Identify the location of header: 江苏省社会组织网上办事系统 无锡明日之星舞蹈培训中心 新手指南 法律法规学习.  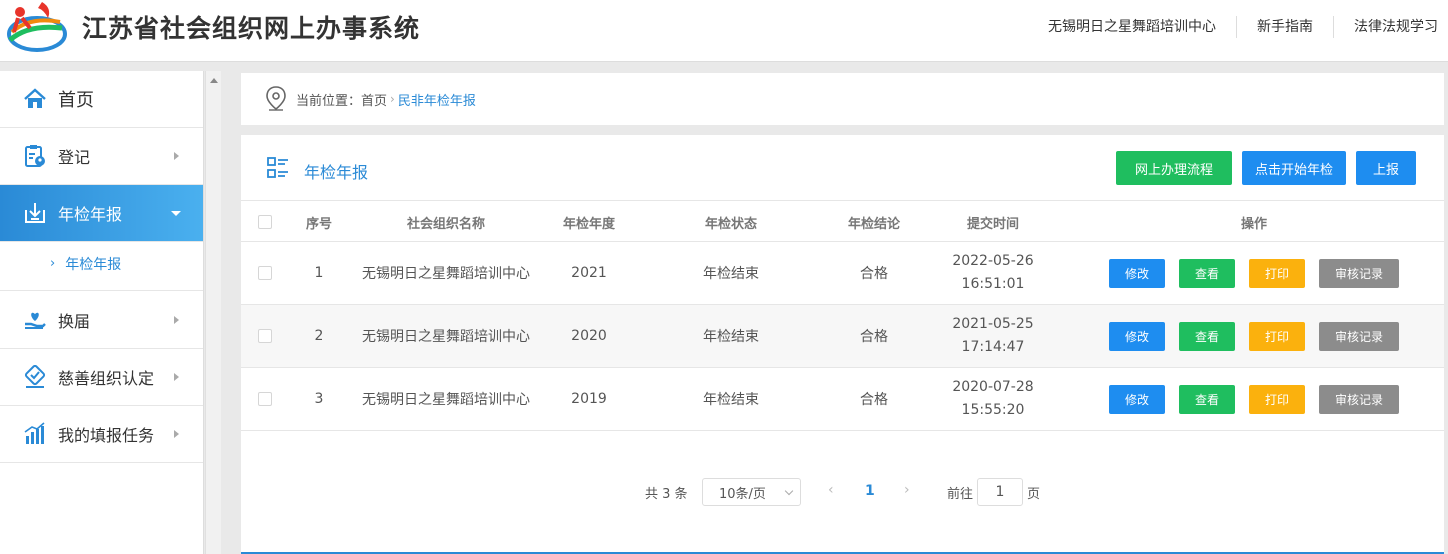
(724, 31).